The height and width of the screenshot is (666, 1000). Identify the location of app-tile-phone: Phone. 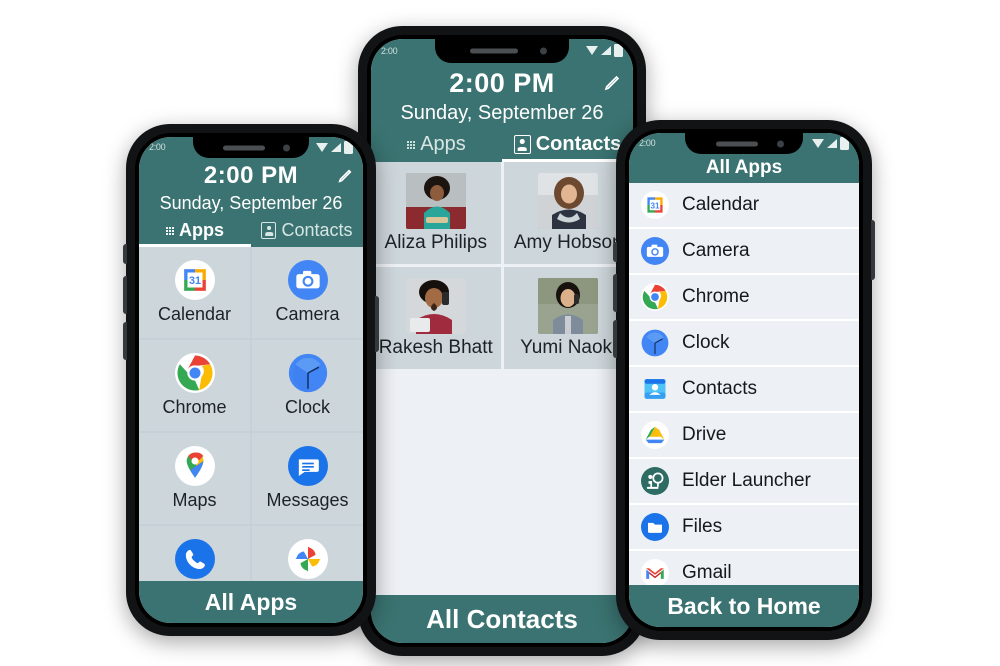
(194, 553).